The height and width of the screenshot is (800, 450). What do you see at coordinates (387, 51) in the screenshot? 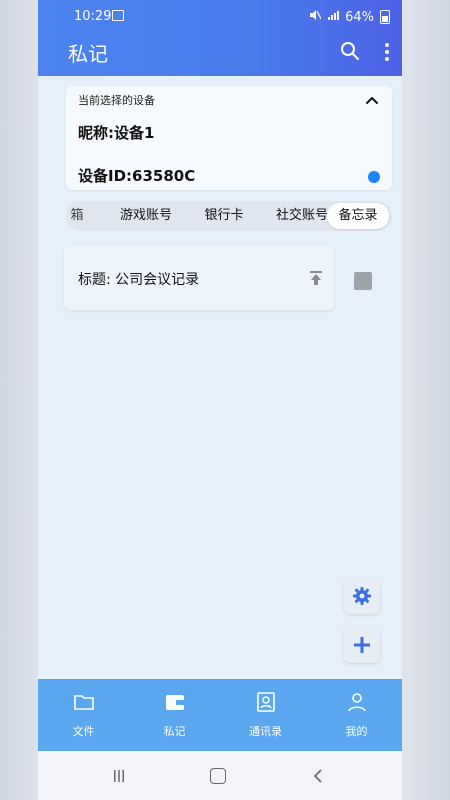
I see `more-options-icon` at bounding box center [387, 51].